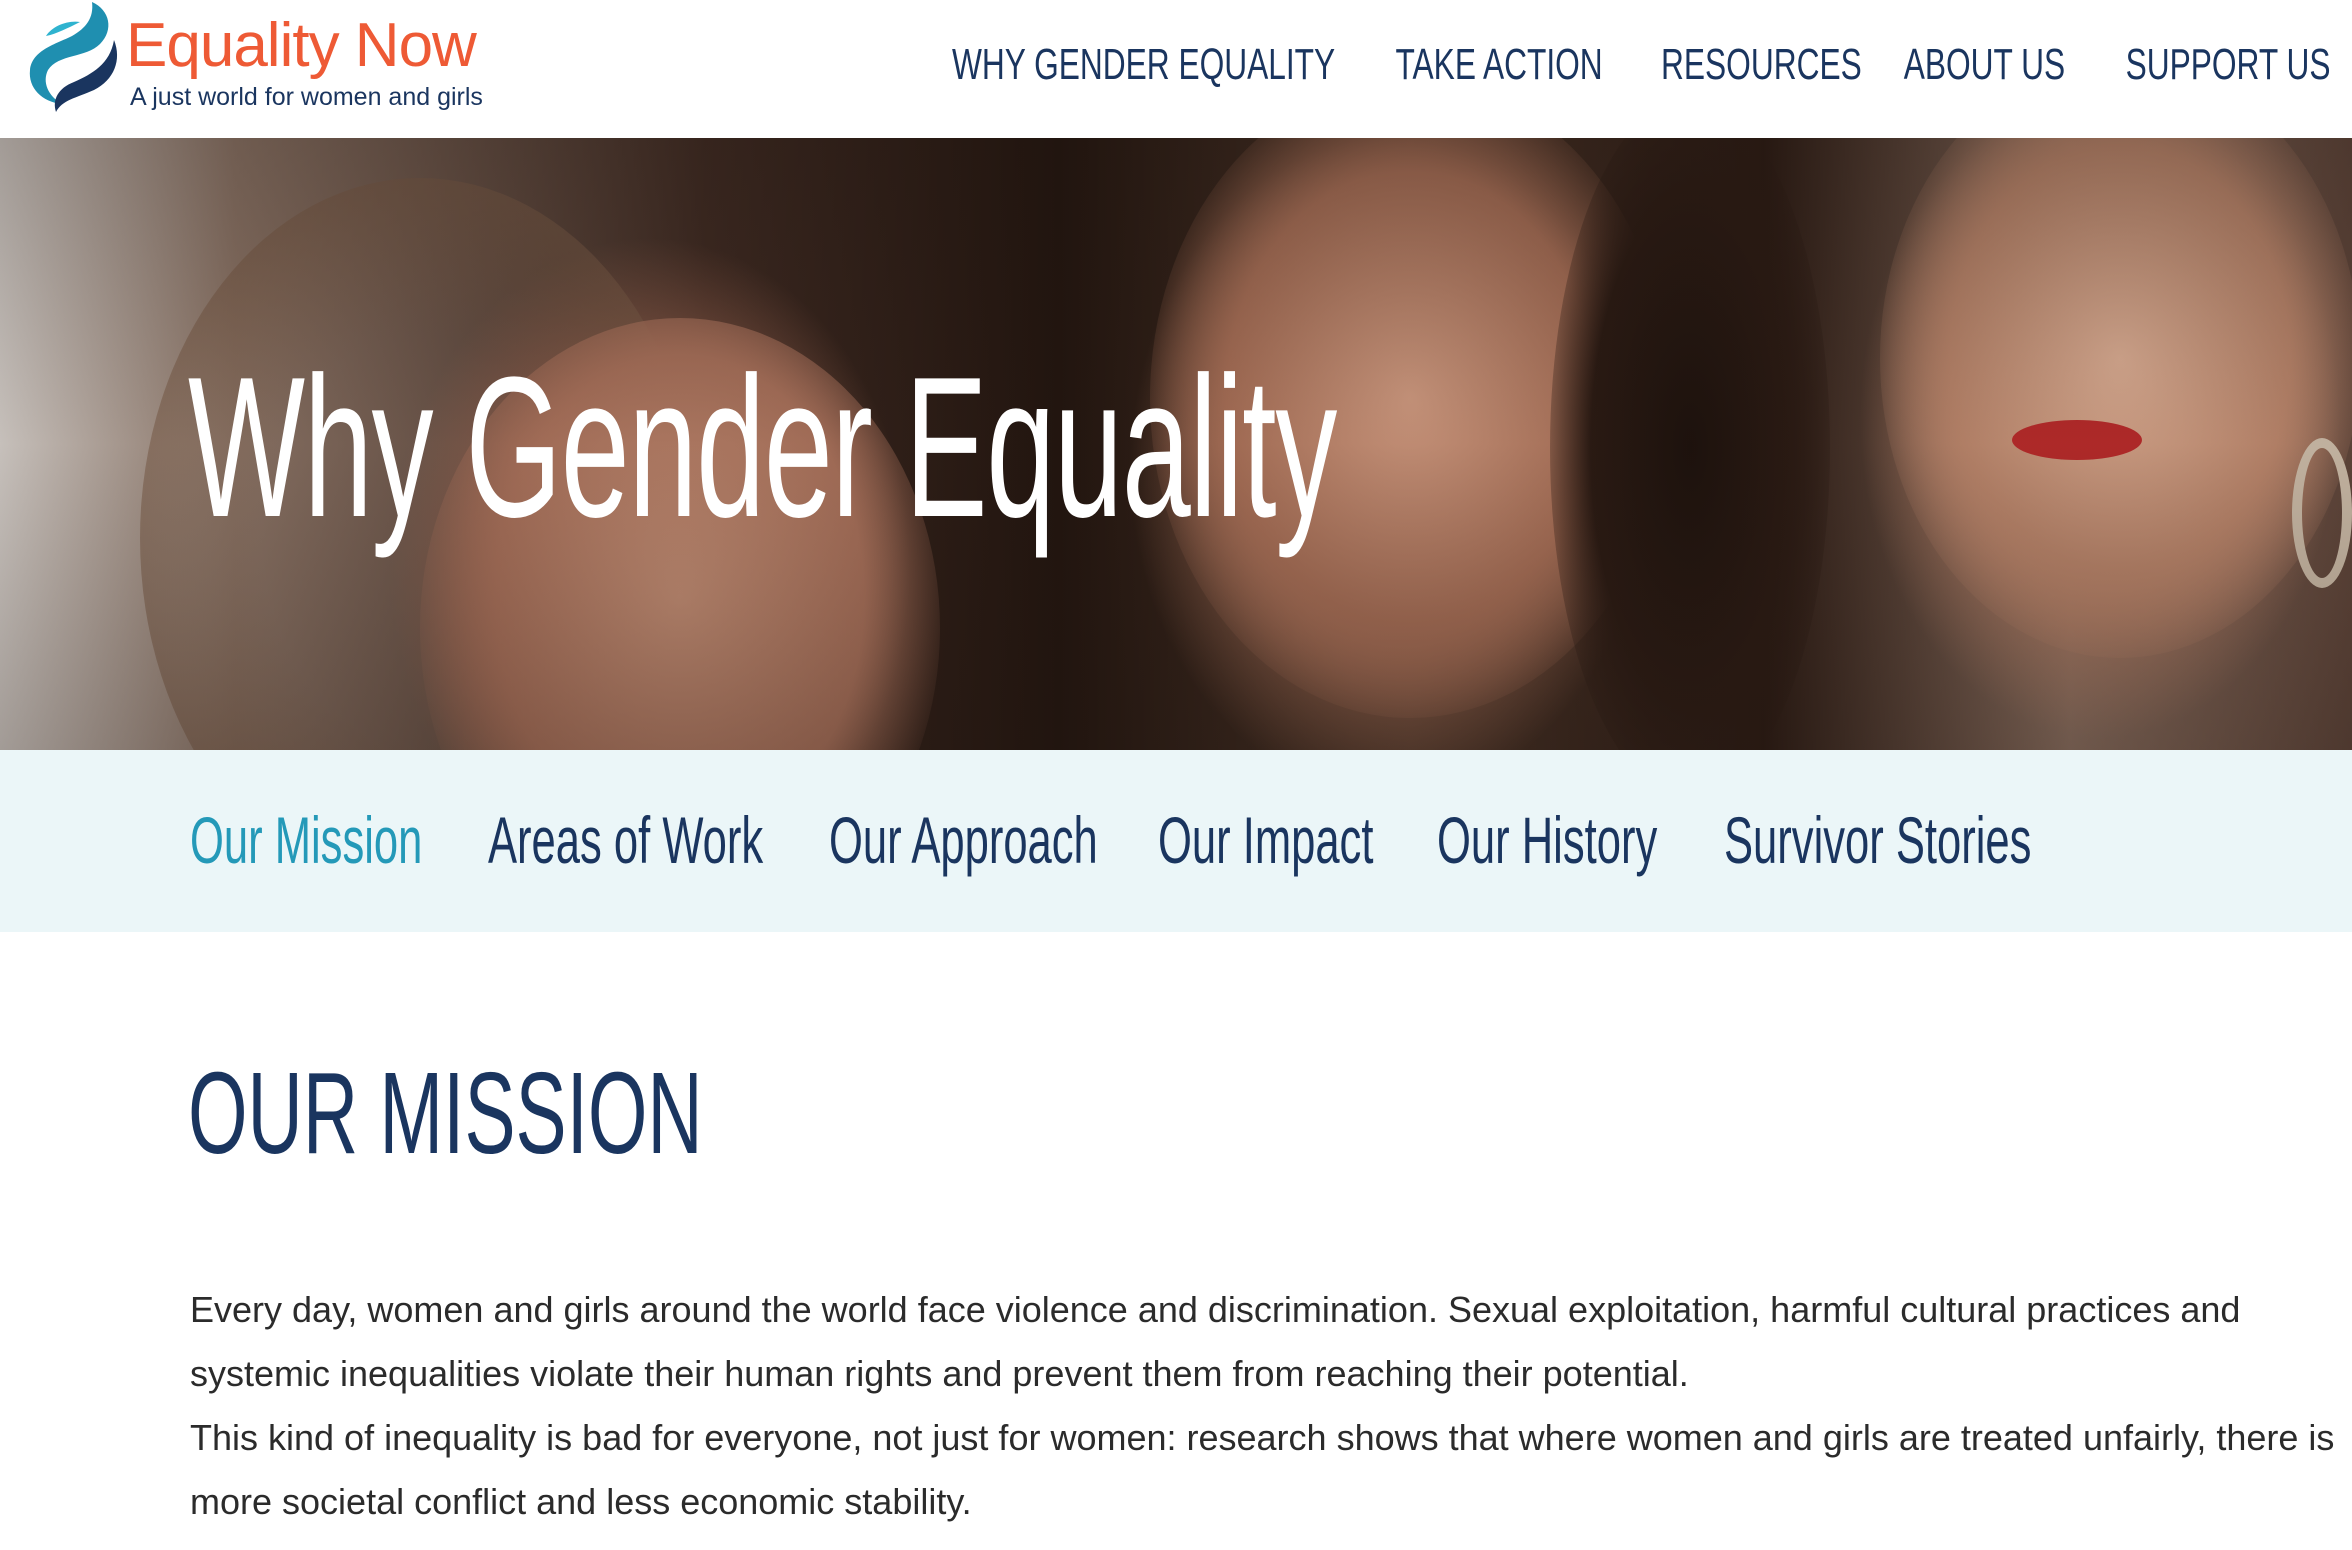  Describe the element at coordinates (1984, 65) in the screenshot. I see `nav-about-us: ABOUT US` at that location.